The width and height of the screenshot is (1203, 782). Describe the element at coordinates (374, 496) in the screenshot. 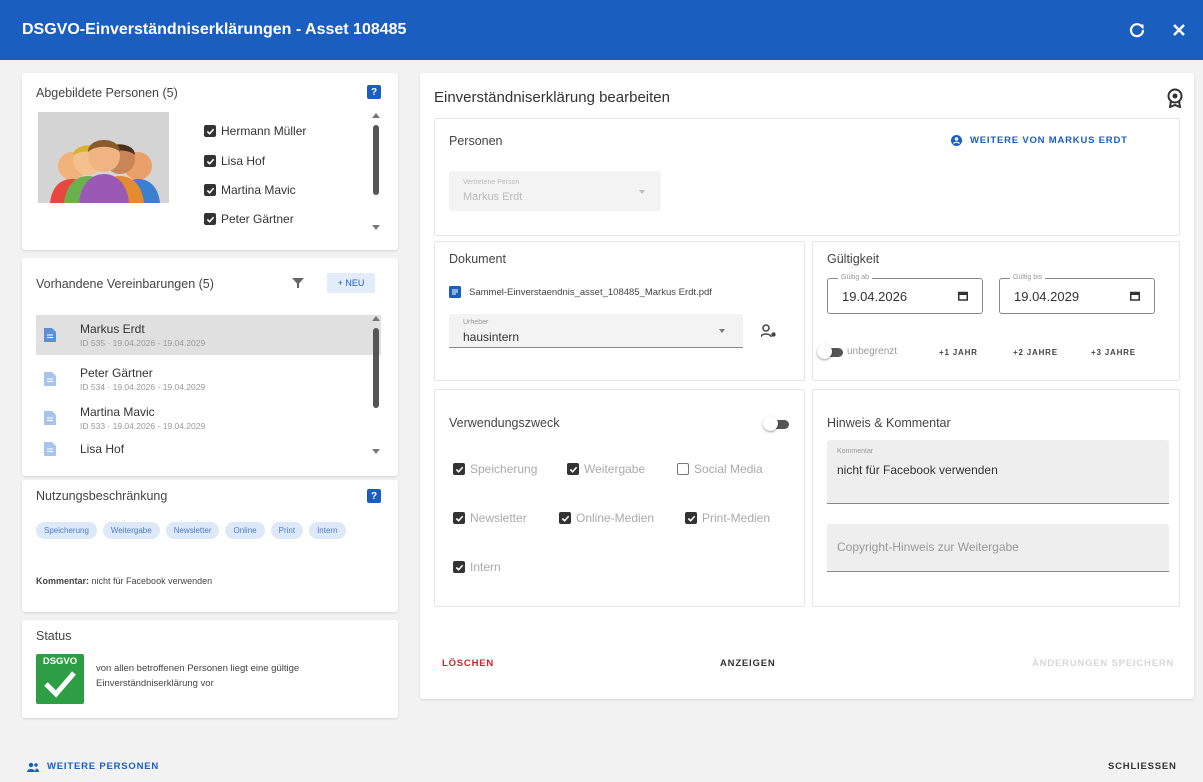

I see `restriction-help-icon: ?` at that location.